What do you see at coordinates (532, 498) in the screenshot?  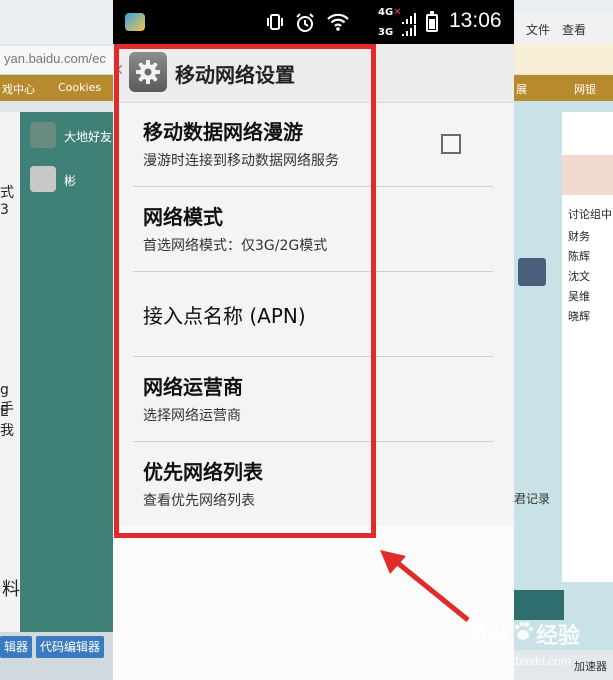 I see `chat-record-link: 君记录` at bounding box center [532, 498].